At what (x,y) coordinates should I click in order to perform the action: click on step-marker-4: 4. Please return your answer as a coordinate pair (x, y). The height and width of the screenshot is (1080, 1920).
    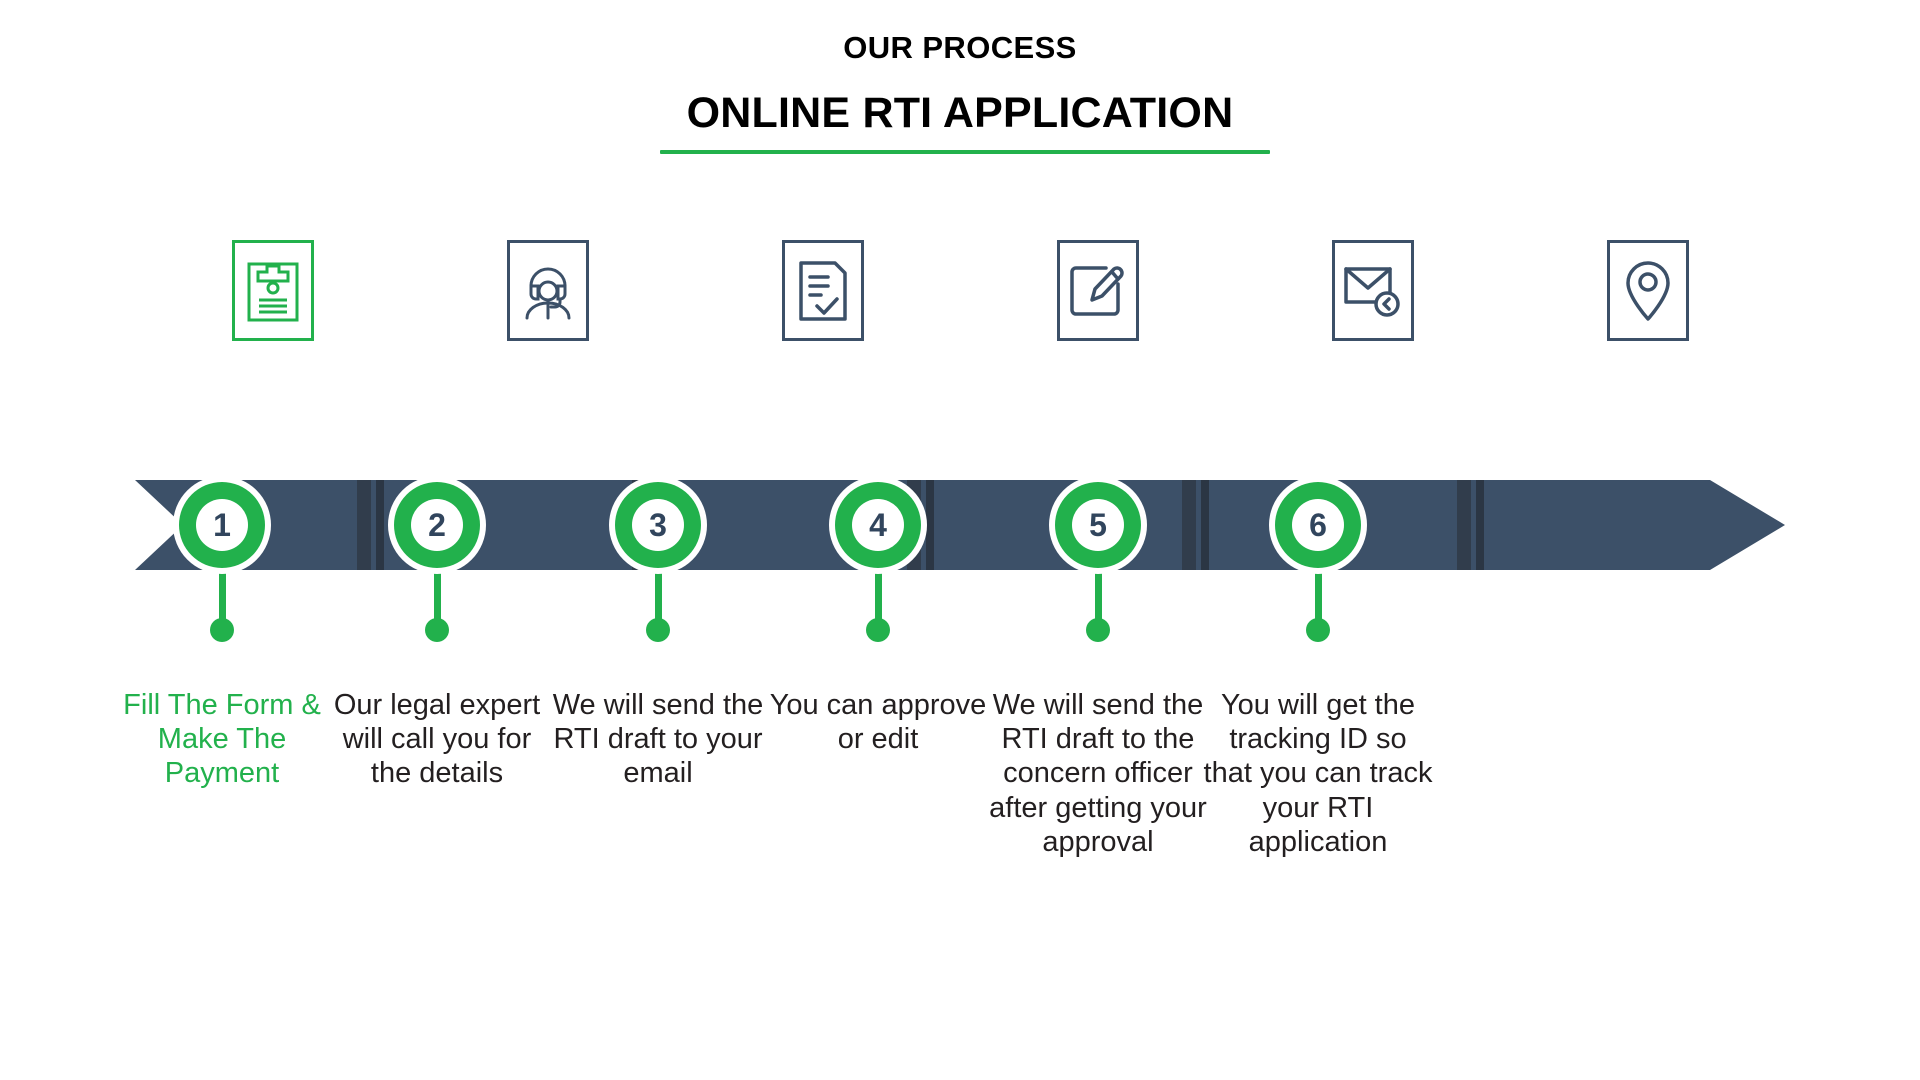
    Looking at the image, I should click on (878, 525).